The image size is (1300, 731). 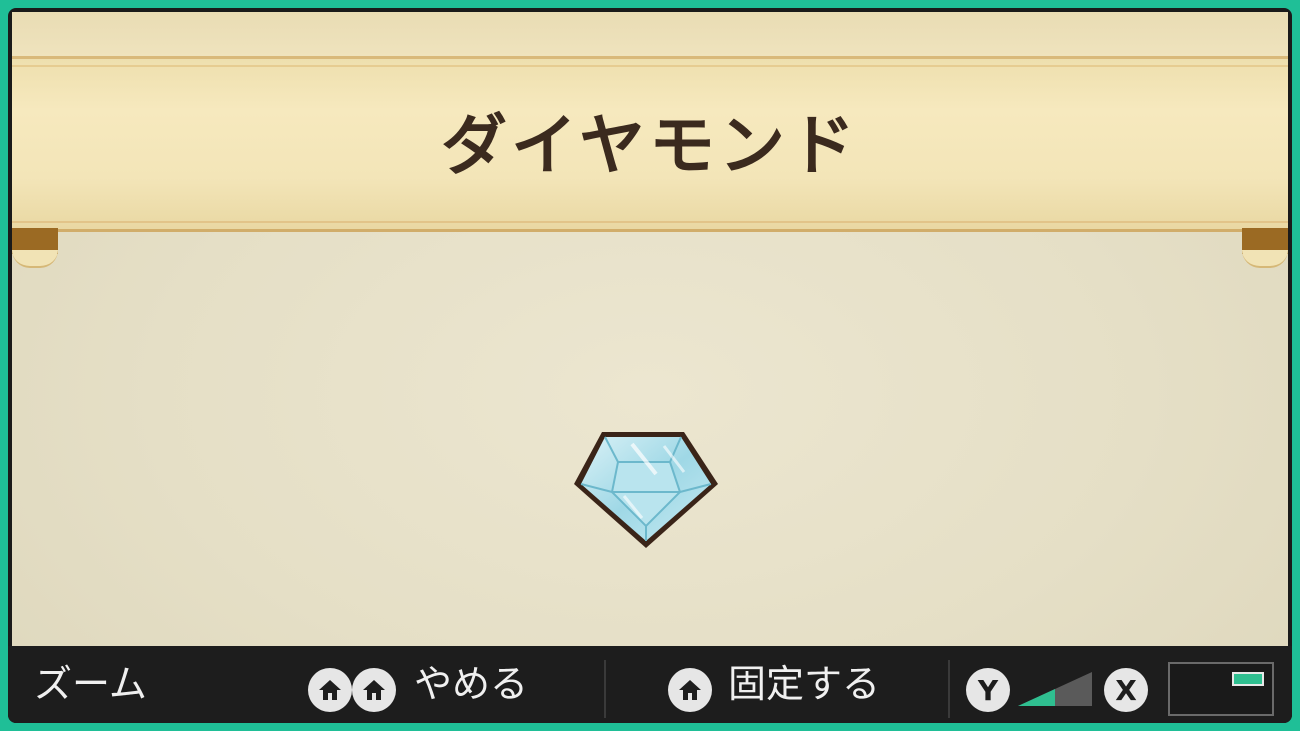 What do you see at coordinates (1248, 679) in the screenshot?
I see `minimap-position-marker` at bounding box center [1248, 679].